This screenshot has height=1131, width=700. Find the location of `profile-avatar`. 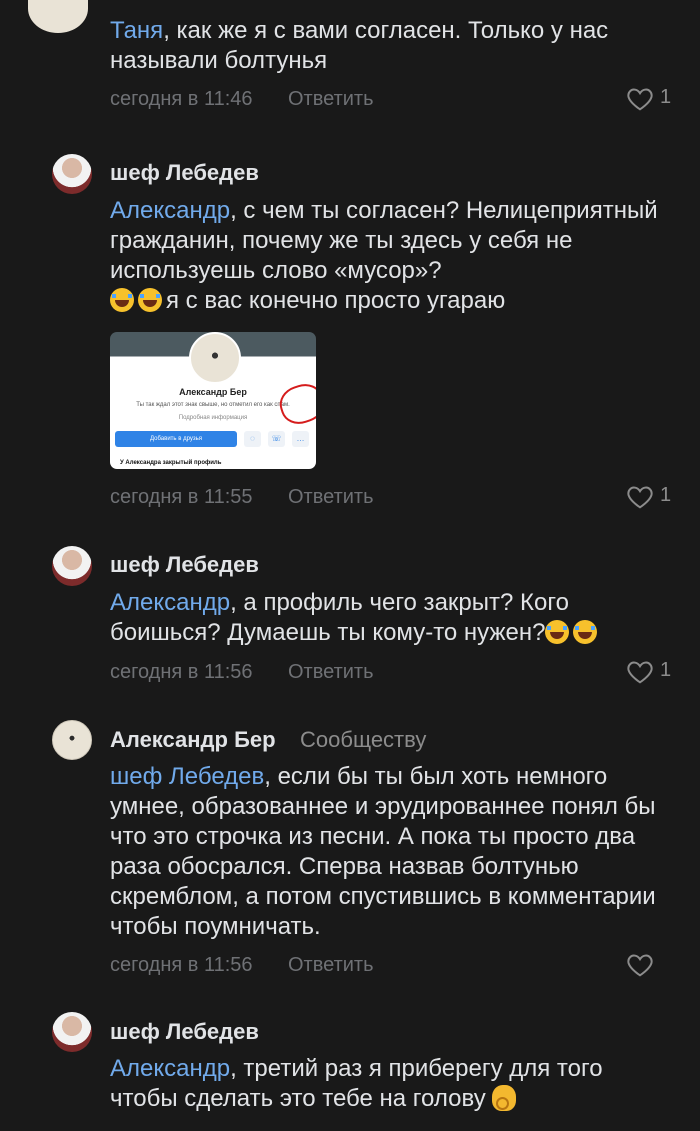

profile-avatar is located at coordinates (215, 358).